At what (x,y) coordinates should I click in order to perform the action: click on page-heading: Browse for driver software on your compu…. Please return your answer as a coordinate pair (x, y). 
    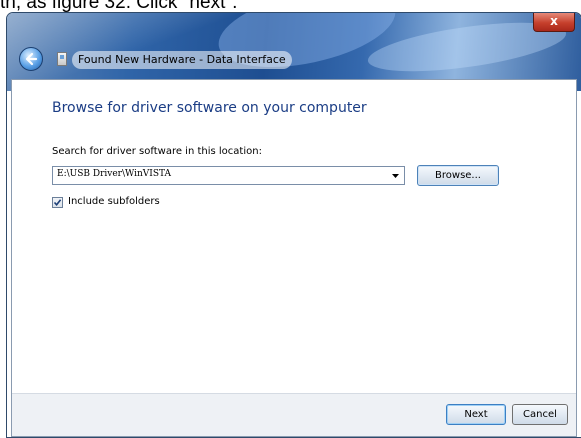
    Looking at the image, I should click on (209, 108).